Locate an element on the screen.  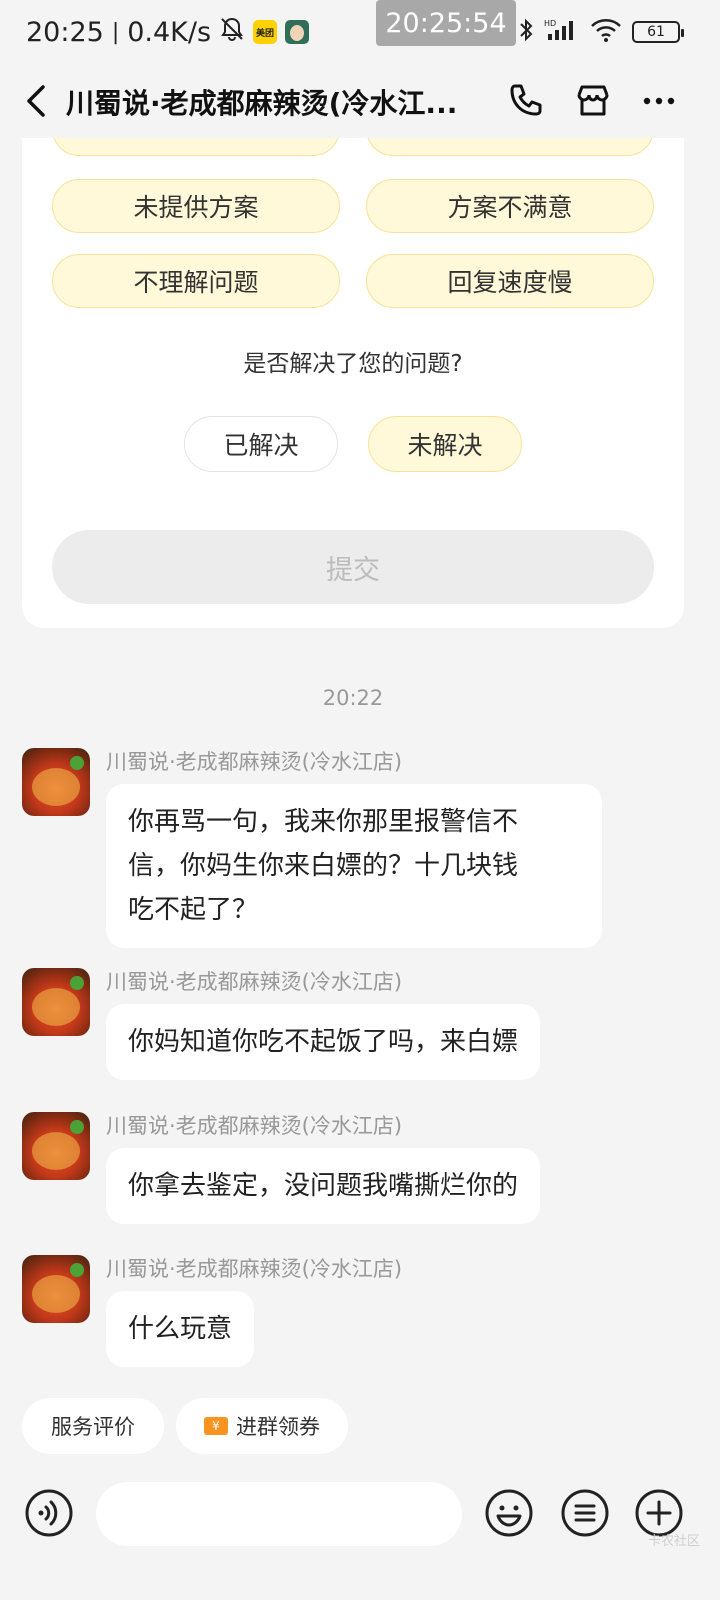
message-timestamp: 20:22 is located at coordinates (353, 698).